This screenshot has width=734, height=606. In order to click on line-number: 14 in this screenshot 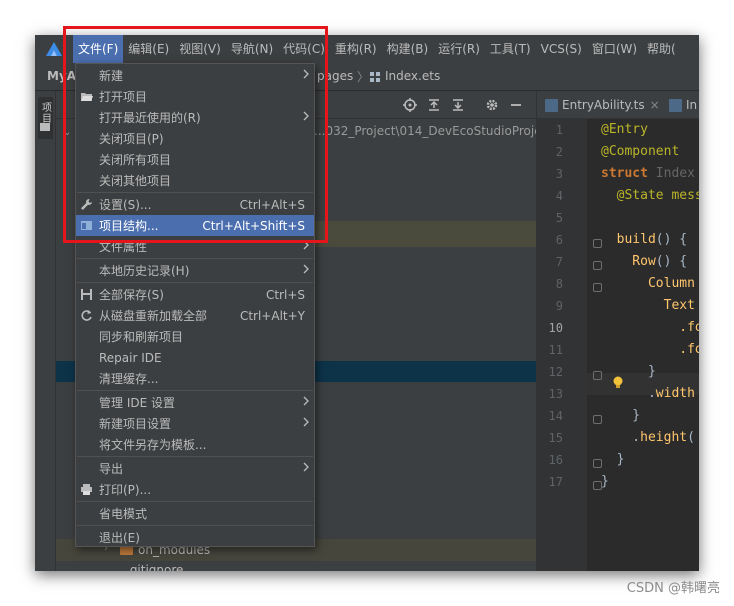, I will do `click(555, 416)`.